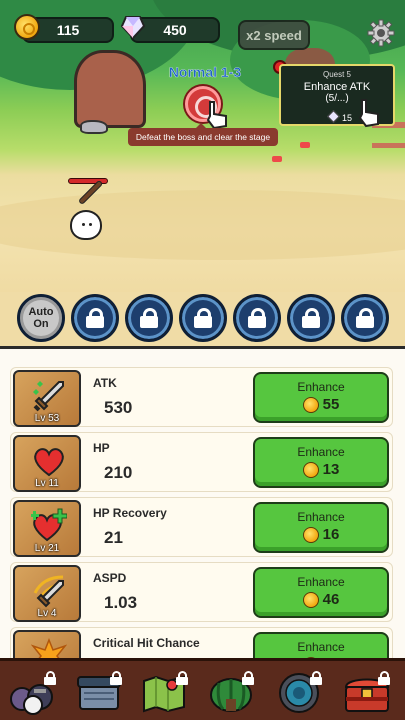 The width and height of the screenshot is (405, 720). I want to click on enhance-hp-button: Enhance 13, so click(321, 462).